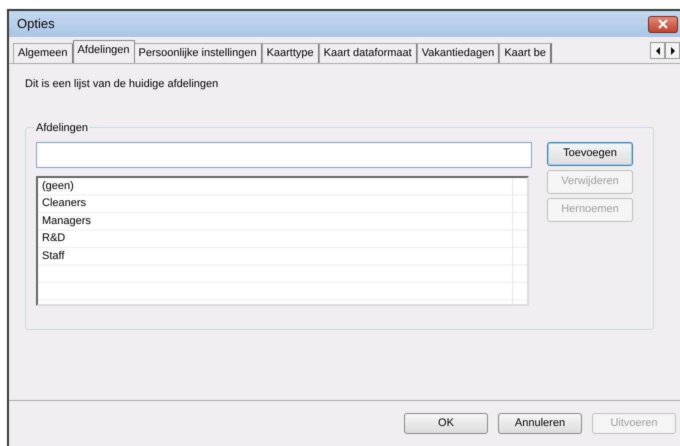  I want to click on scroll-right-icon, so click(672, 51).